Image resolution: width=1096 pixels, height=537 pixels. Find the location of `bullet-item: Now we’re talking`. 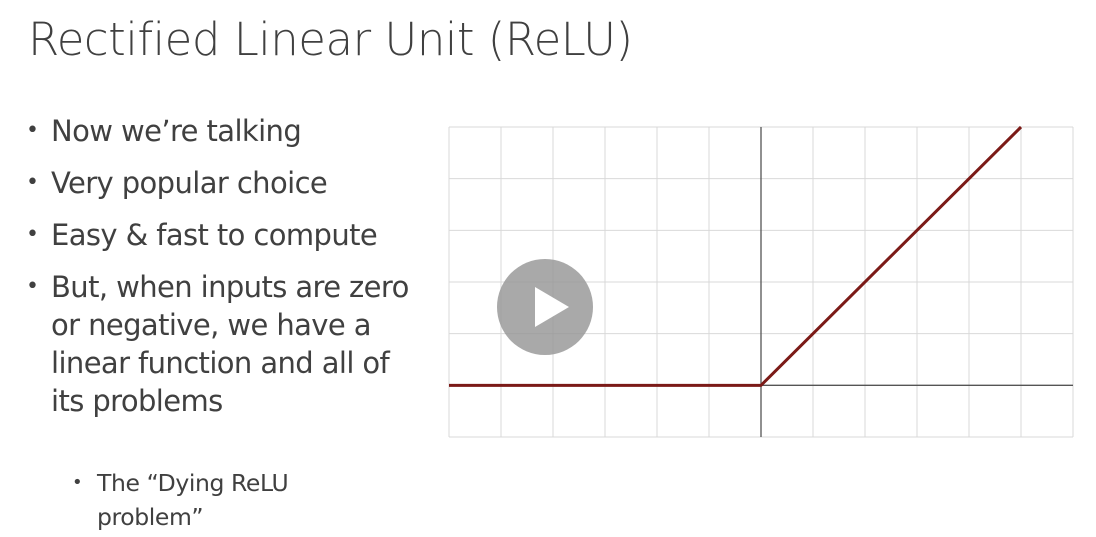

bullet-item: Now we’re talking is located at coordinates (226, 131).